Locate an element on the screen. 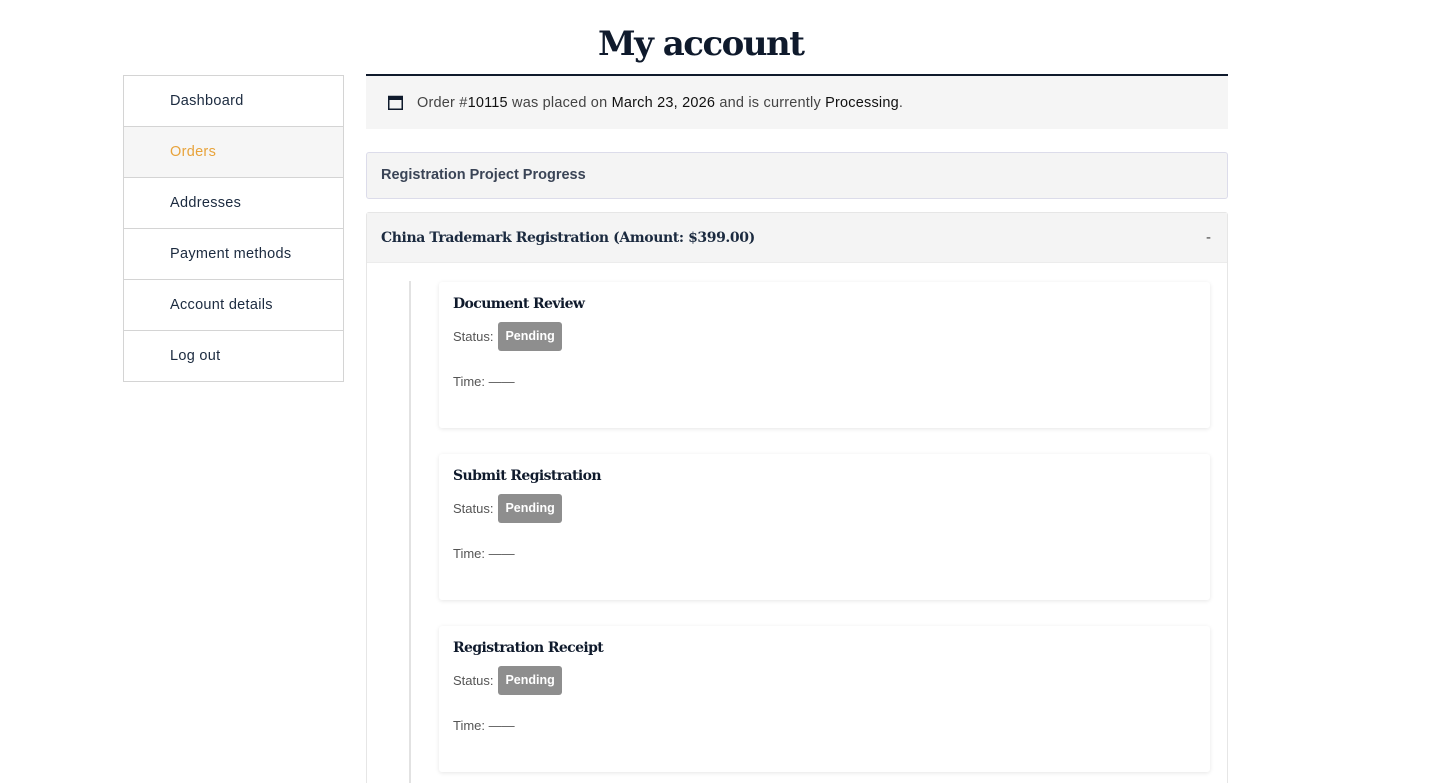 This screenshot has height=783, width=1437. step-title: Document Review is located at coordinates (519, 304).